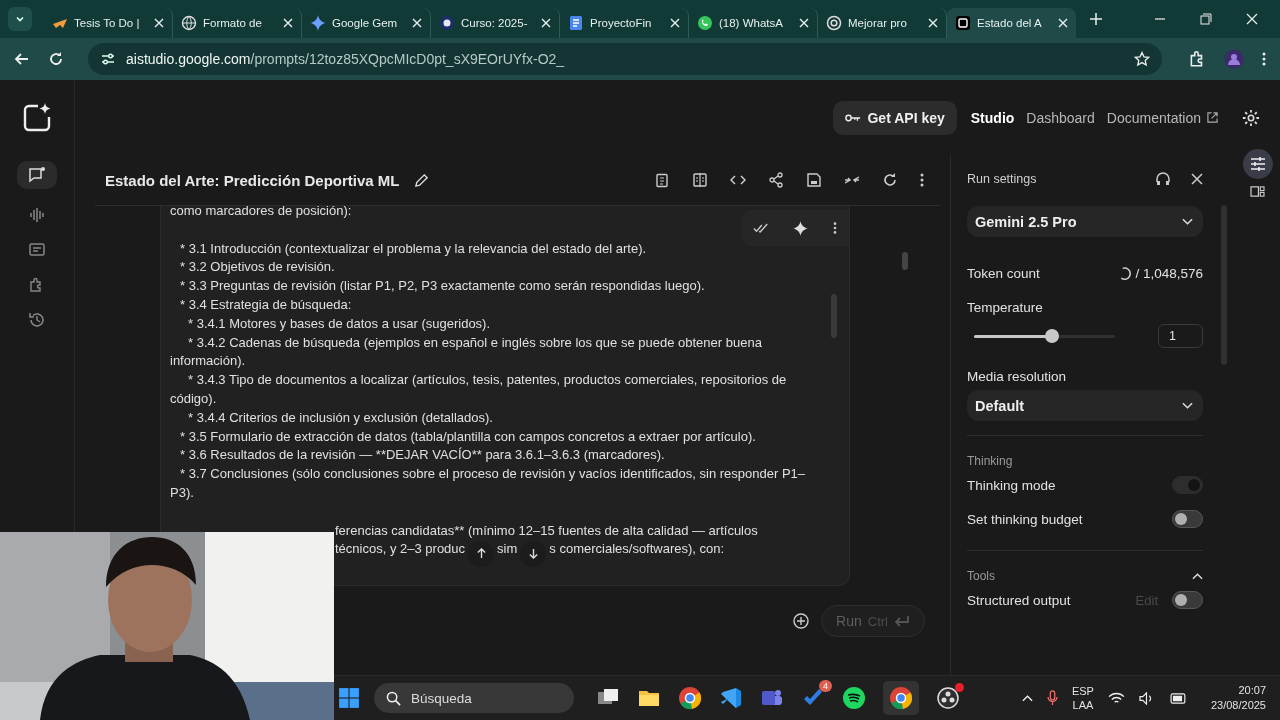  Describe the element at coordinates (1257, 191) in the screenshot. I see `media-grid-icon` at that location.